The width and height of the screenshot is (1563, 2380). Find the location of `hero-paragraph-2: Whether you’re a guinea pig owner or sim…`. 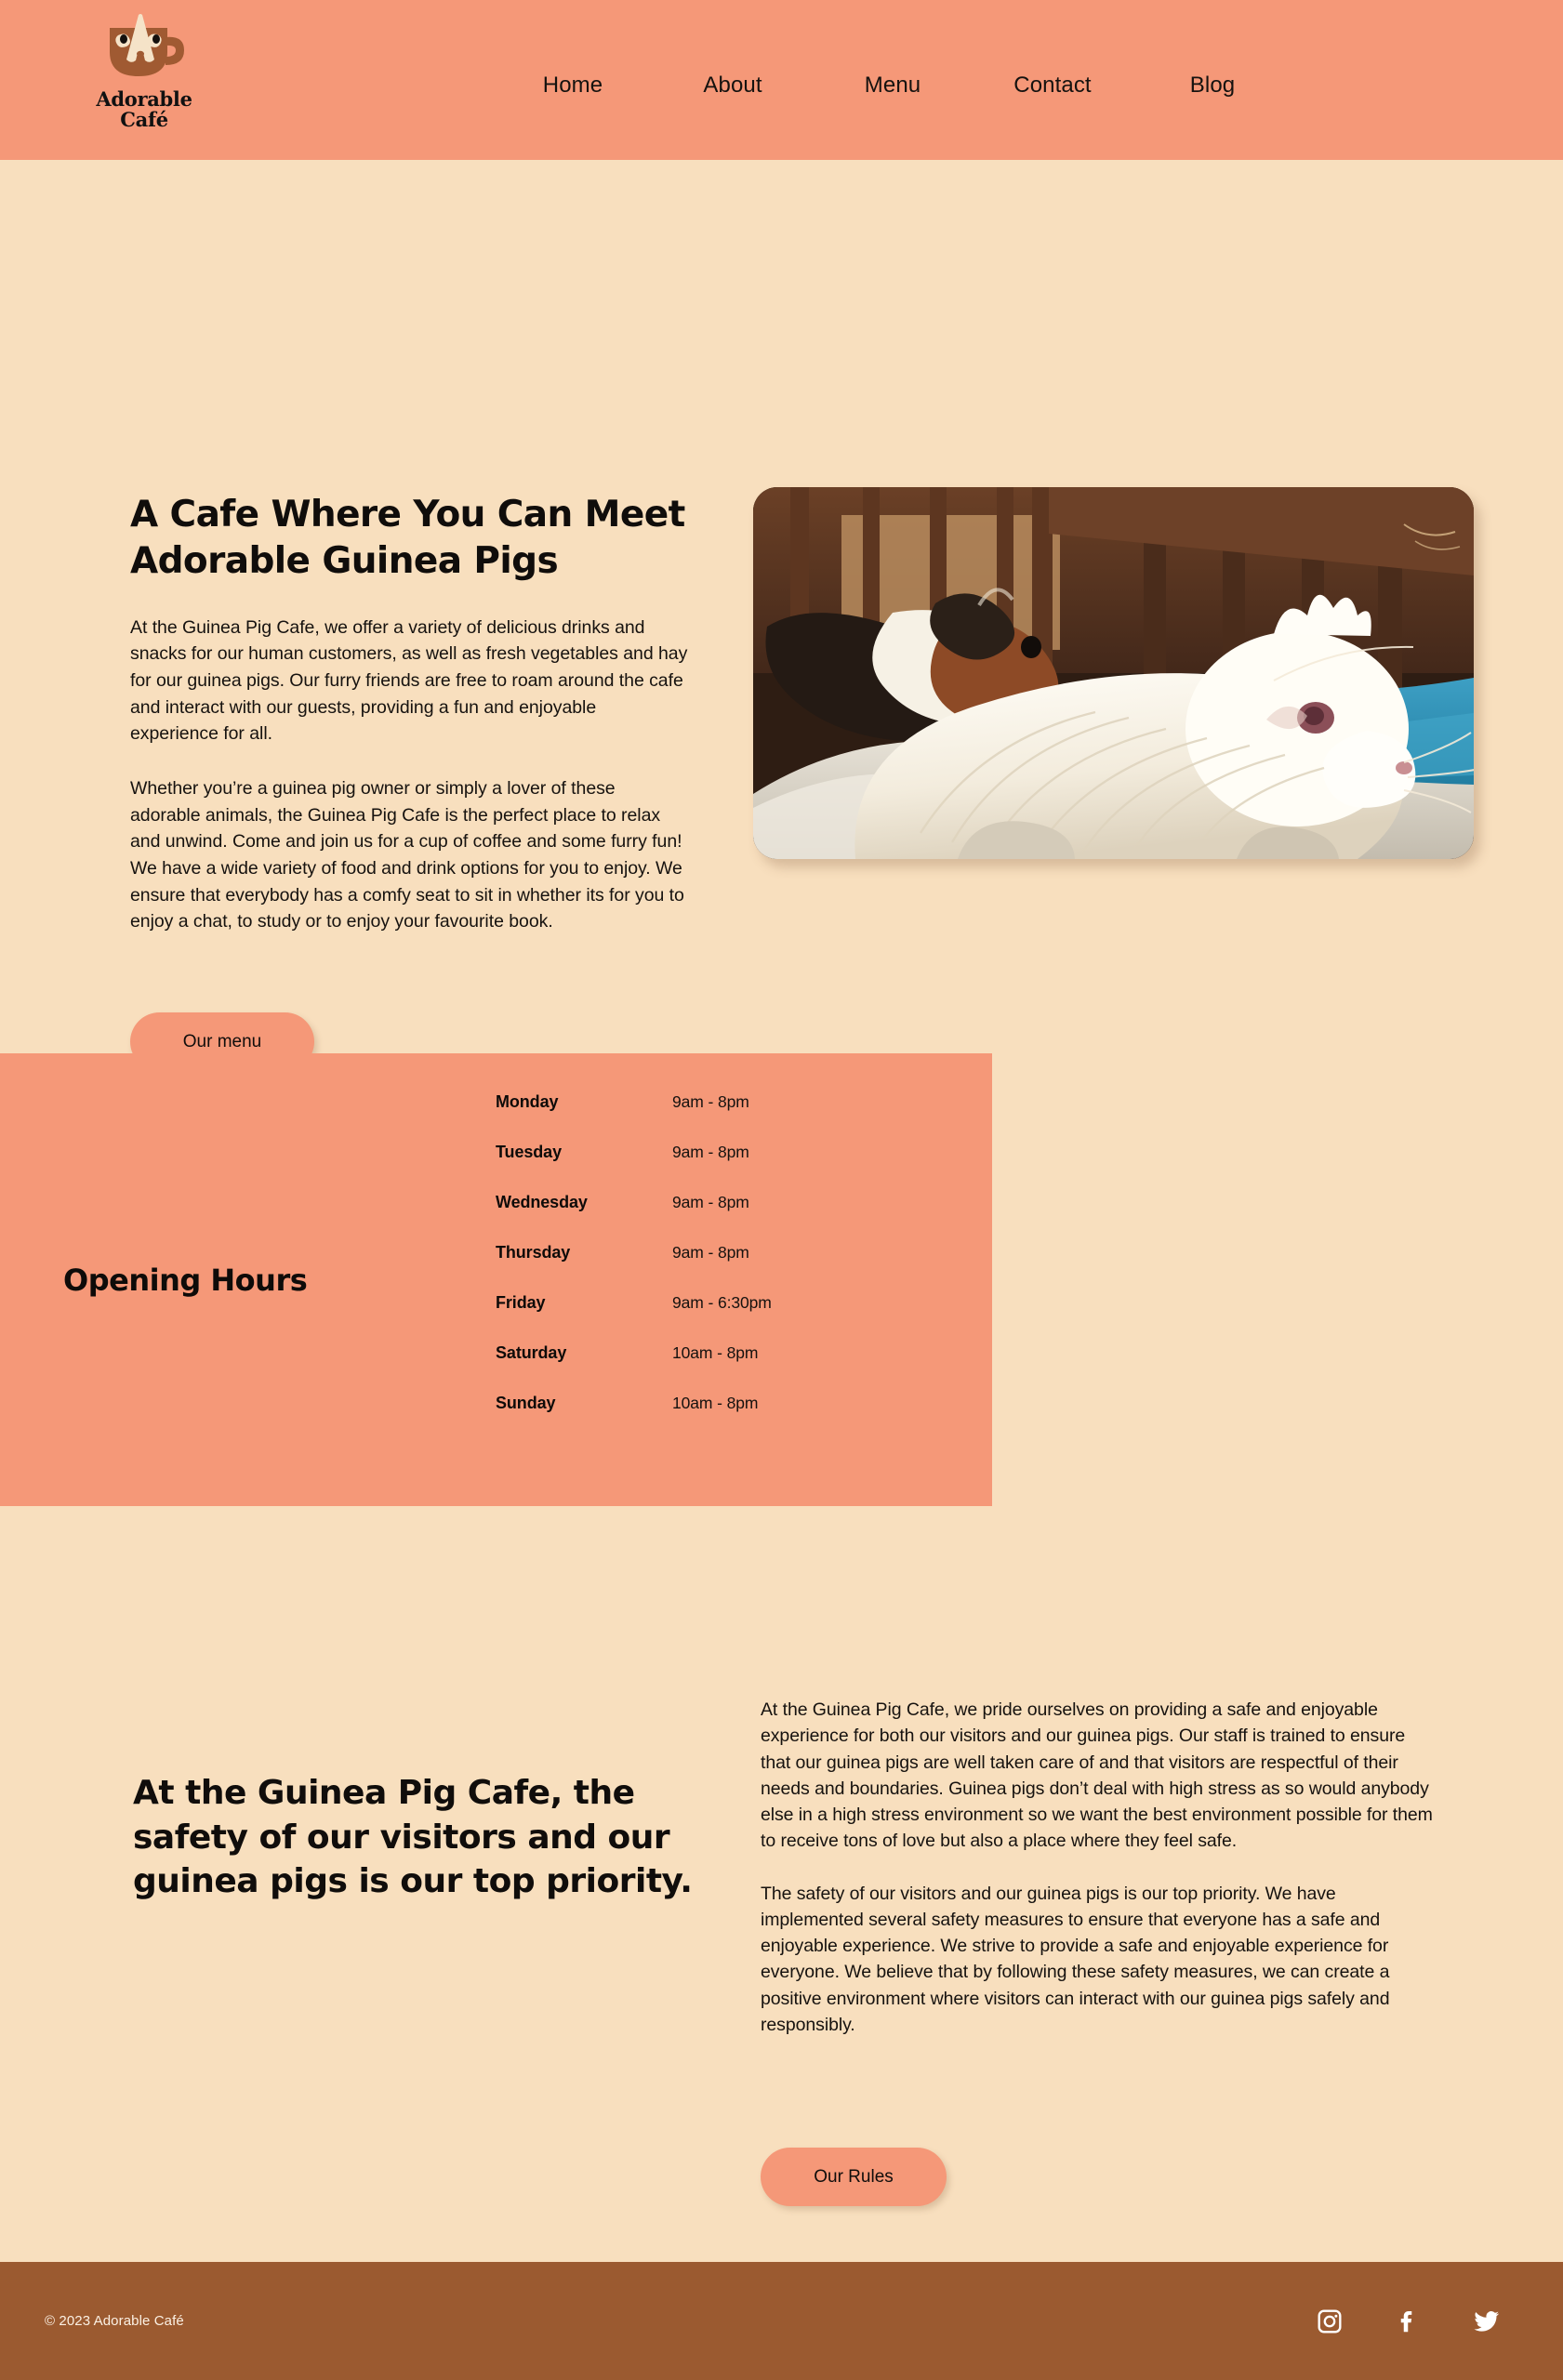

hero-paragraph-2: Whether you’re a guinea pig owner or sim… is located at coordinates (407, 855).